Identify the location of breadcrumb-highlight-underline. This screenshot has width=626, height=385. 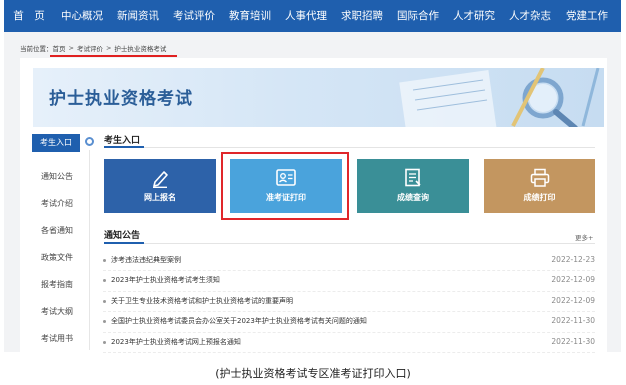
(113, 56).